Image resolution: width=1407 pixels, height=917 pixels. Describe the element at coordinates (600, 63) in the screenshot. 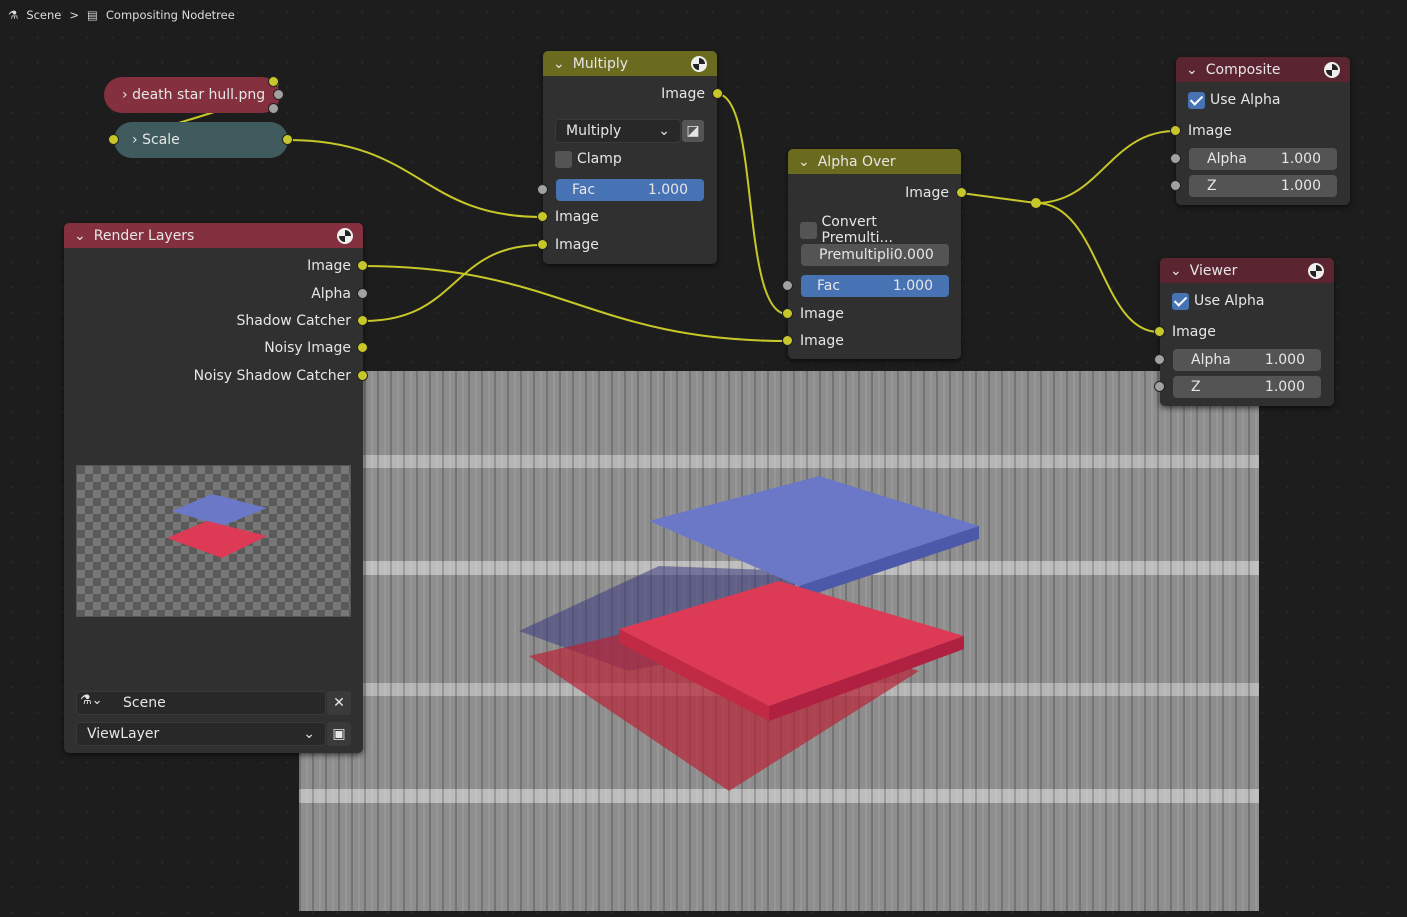

I see `node-title: Multiply` at that location.